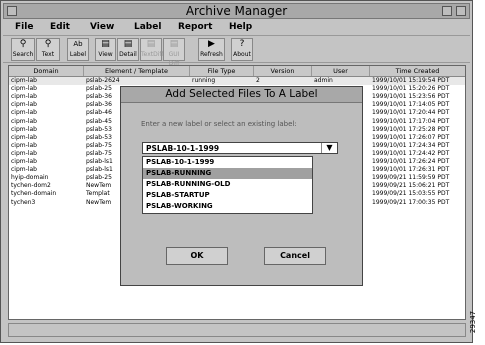  I want to click on column-header-user: User, so click(341, 71).